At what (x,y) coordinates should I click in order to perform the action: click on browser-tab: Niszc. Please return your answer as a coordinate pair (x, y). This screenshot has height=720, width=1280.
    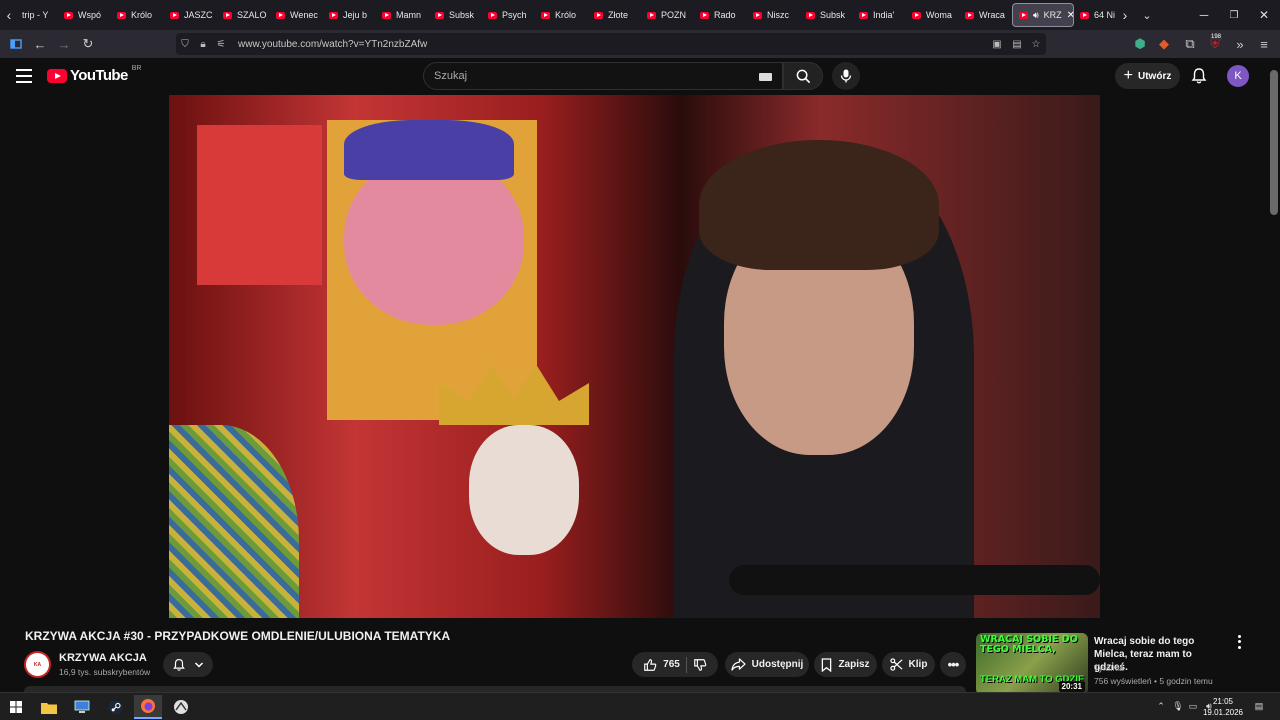
    Looking at the image, I should click on (773, 15).